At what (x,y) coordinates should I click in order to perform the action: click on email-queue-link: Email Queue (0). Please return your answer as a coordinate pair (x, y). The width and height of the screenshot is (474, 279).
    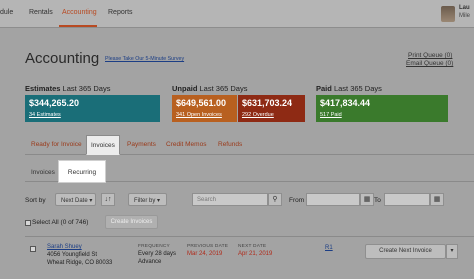
    Looking at the image, I should click on (429, 63).